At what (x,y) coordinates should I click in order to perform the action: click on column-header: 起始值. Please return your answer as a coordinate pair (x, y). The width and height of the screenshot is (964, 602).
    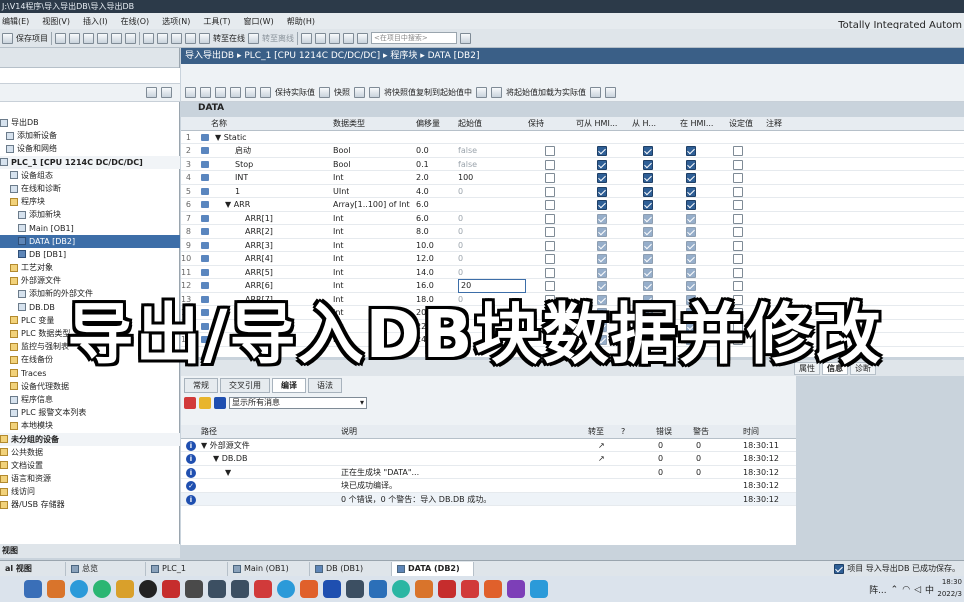
    Looking at the image, I should click on (470, 124).